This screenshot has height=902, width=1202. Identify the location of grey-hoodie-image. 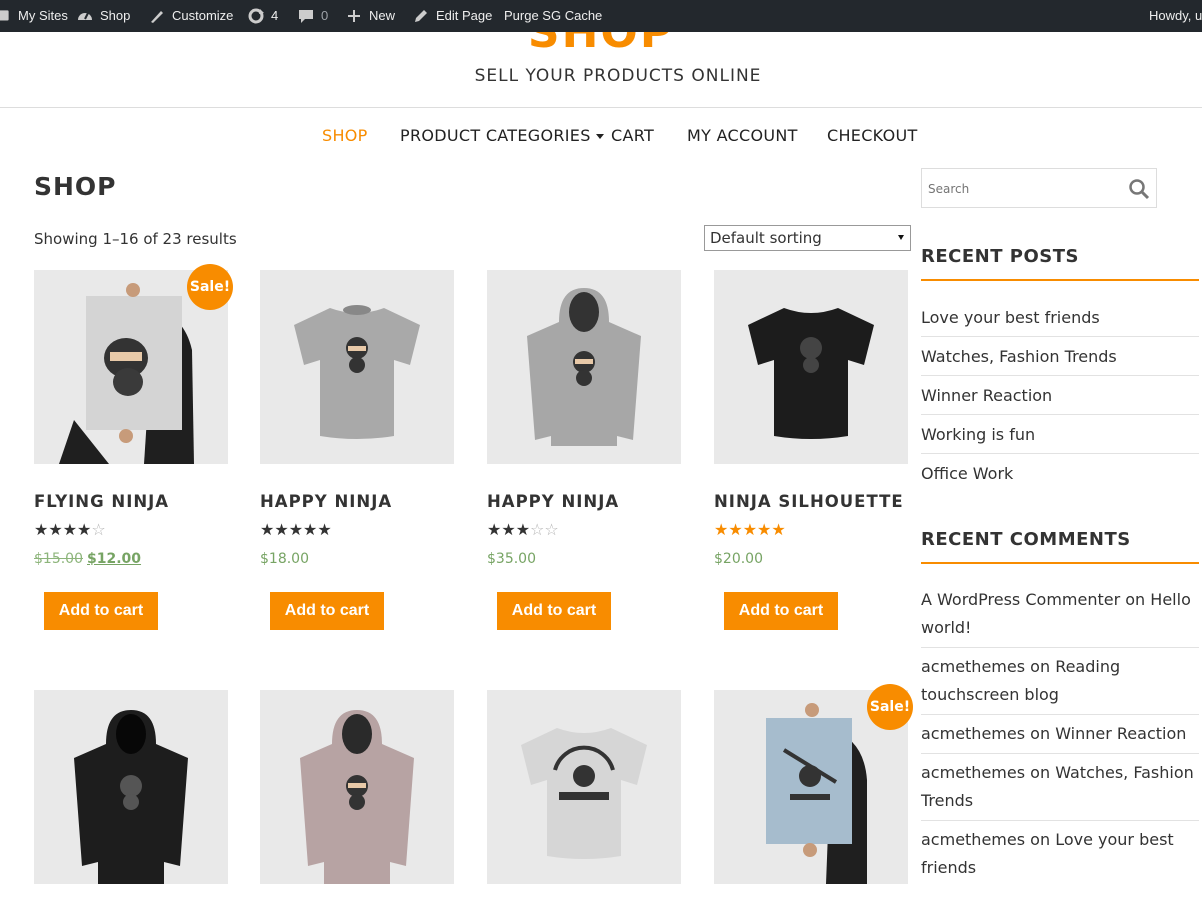
(584, 367).